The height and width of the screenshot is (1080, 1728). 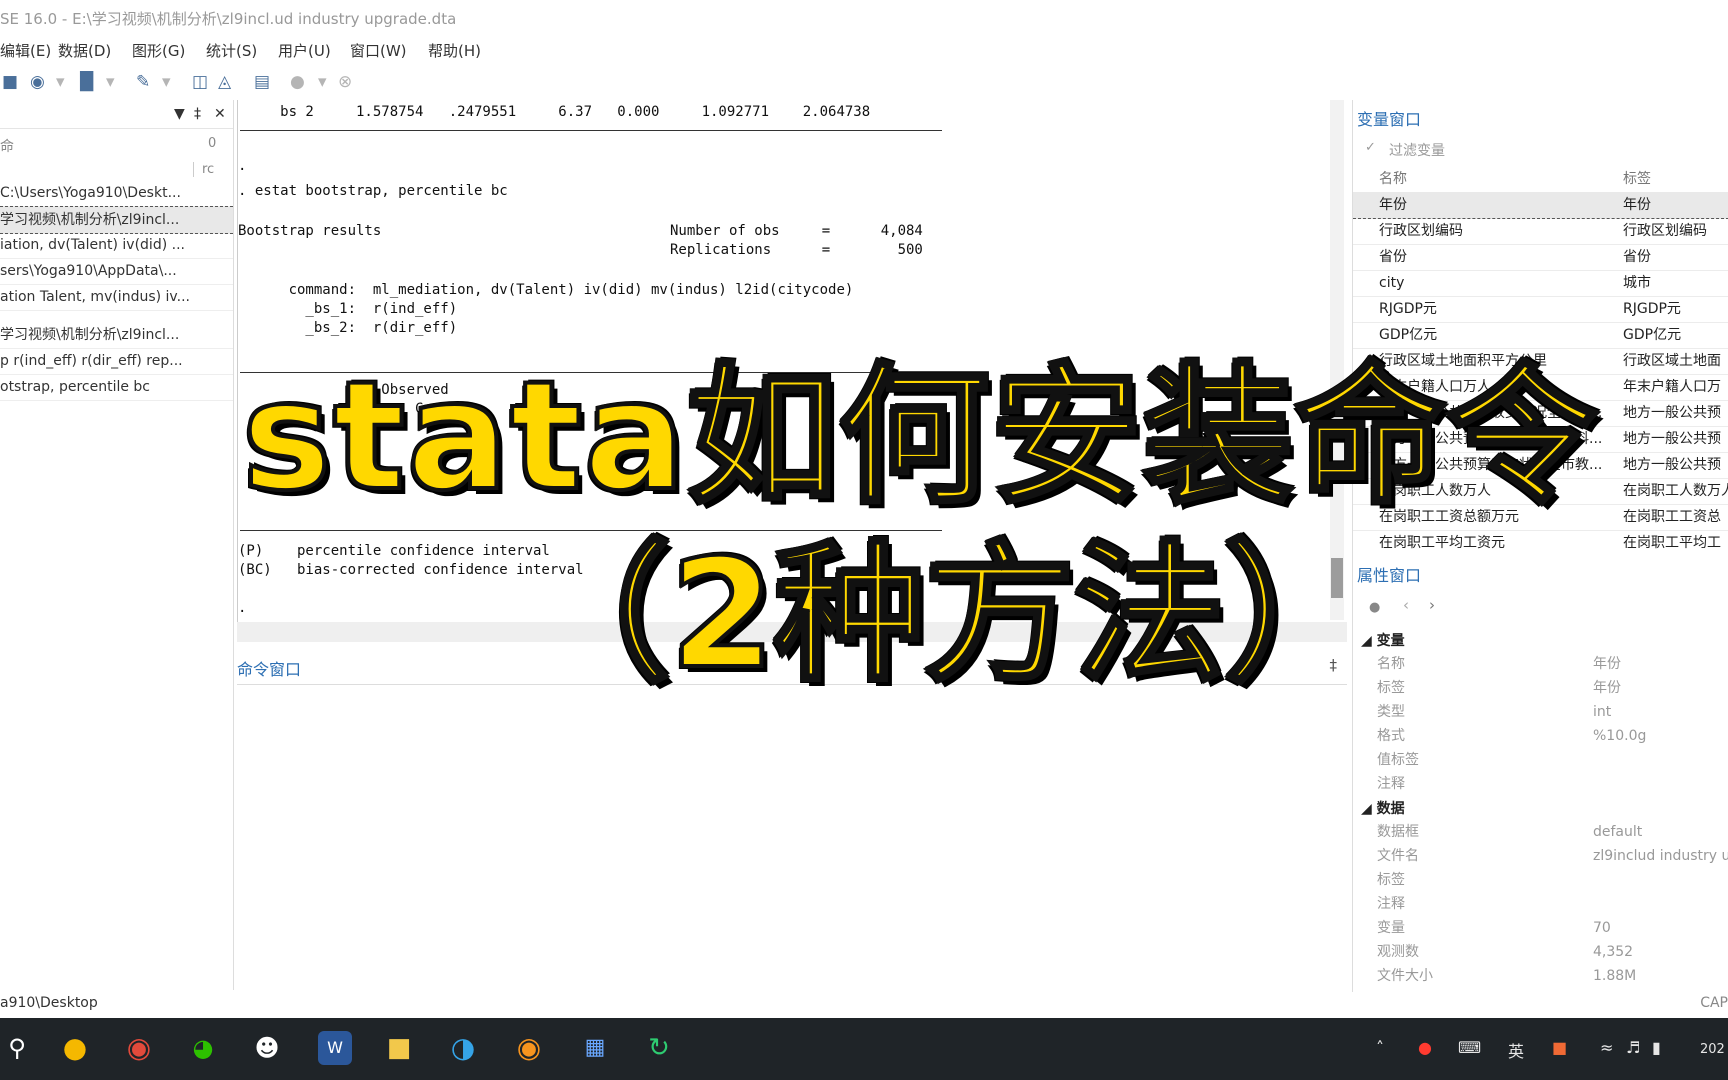 I want to click on column-label: 标签, so click(x=1675, y=179).